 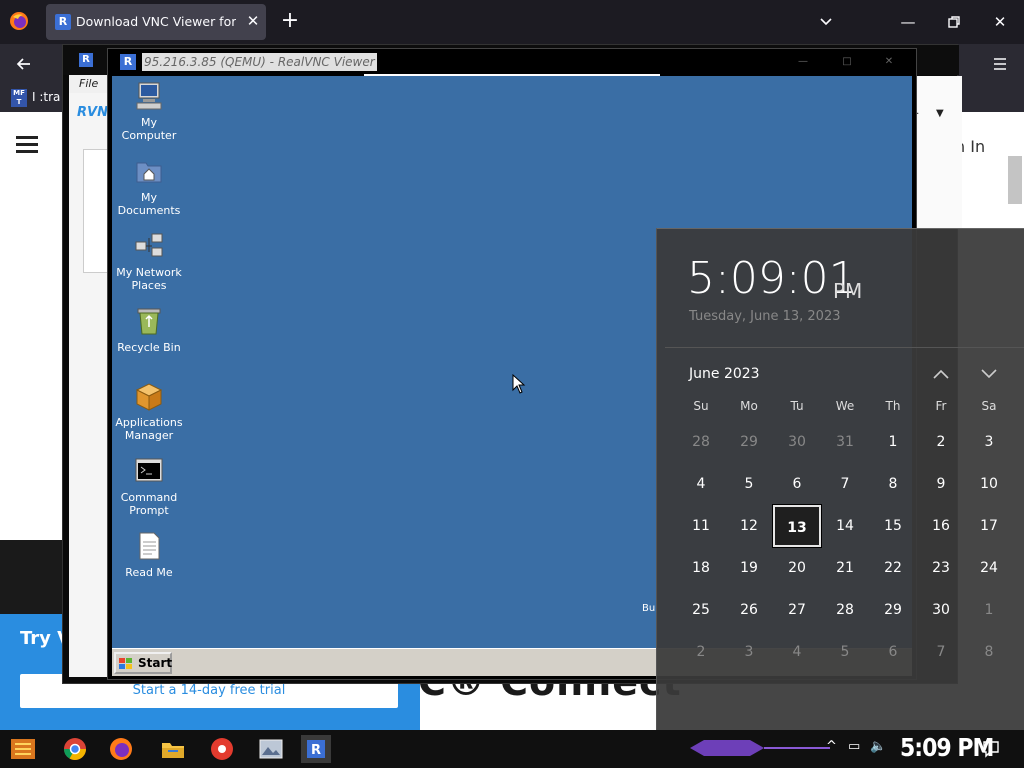 I want to click on calendar-day: 18, so click(x=701, y=568).